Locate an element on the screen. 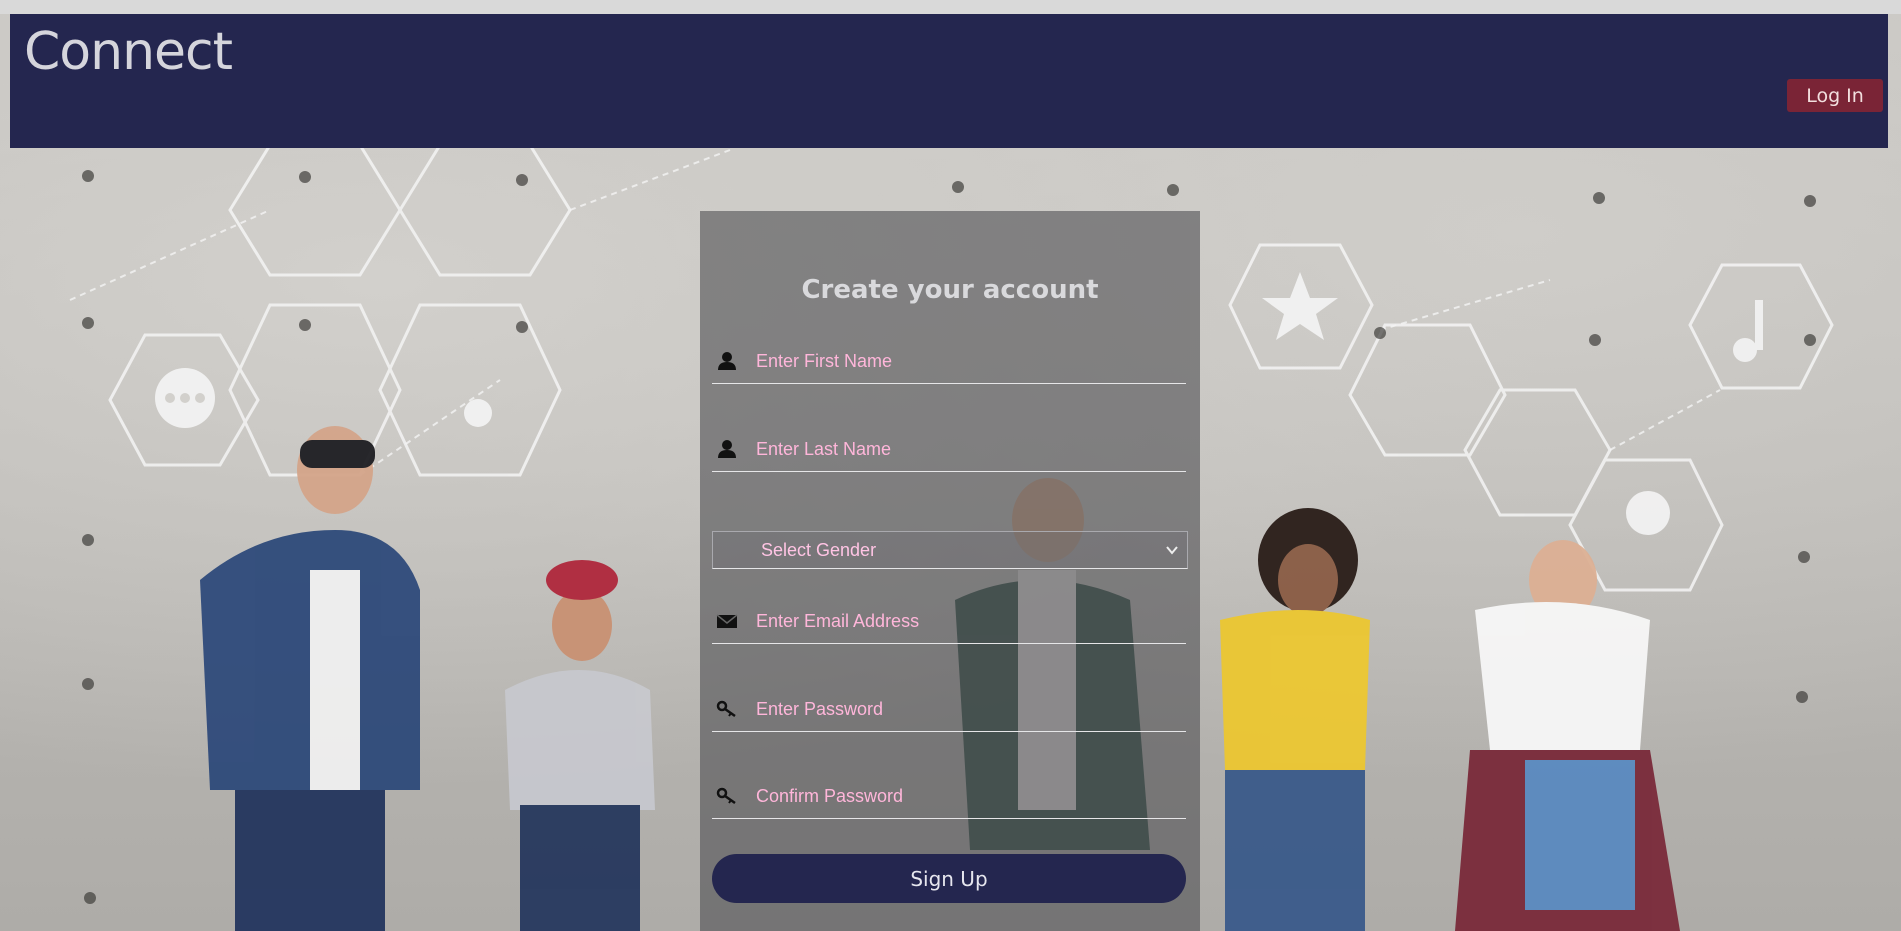 The height and width of the screenshot is (931, 1901). login-button: Log In is located at coordinates (1835, 95).